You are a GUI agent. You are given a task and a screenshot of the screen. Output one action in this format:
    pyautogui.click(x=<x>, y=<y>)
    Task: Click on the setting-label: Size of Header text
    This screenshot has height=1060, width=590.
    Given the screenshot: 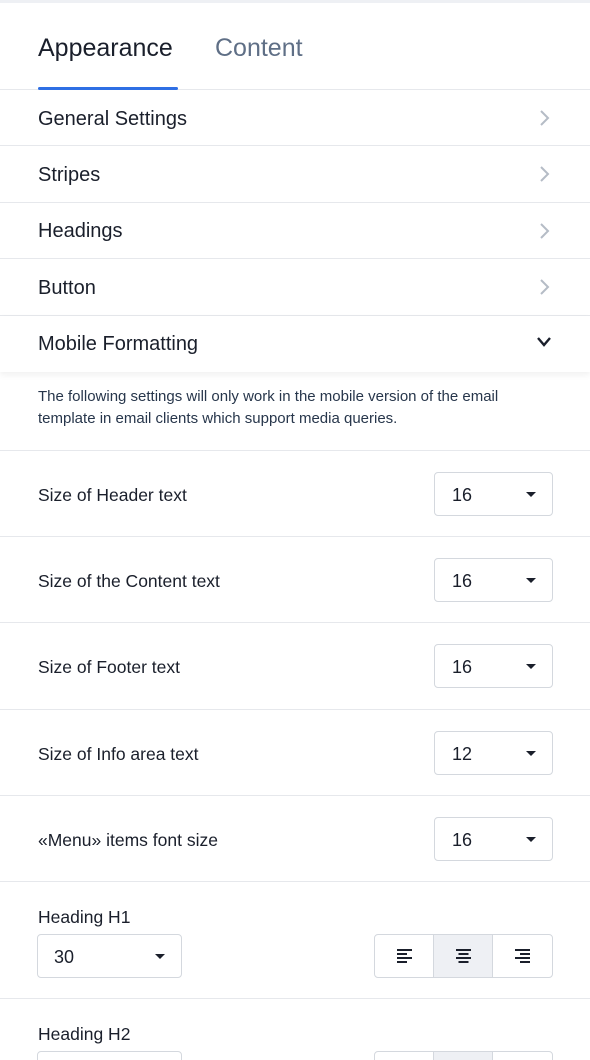 What is the action you would take?
    pyautogui.click(x=112, y=495)
    